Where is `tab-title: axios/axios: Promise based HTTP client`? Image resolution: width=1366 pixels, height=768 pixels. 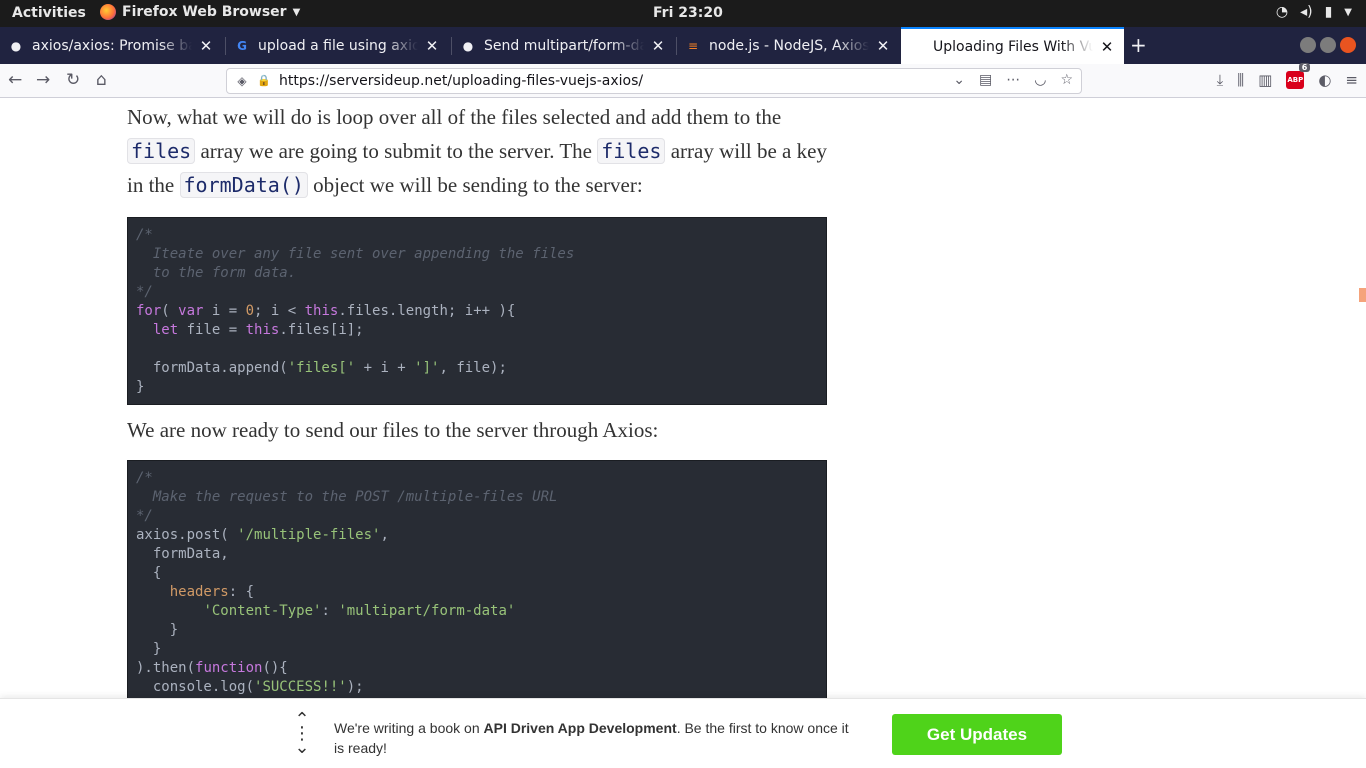 tab-title: axios/axios: Promise based HTTP client is located at coordinates (112, 45).